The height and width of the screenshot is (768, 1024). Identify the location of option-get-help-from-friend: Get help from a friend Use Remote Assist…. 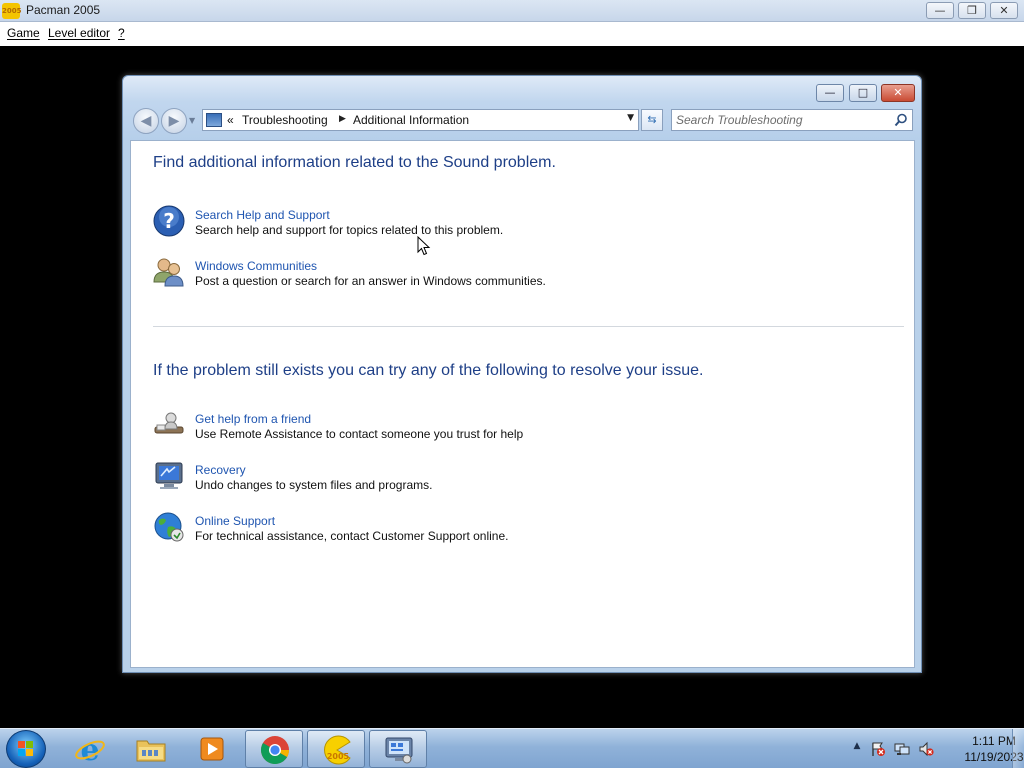
(503, 427).